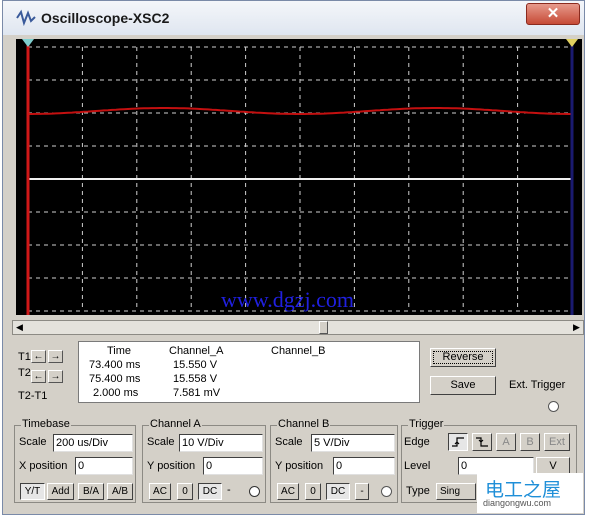 Image resolution: width=589 pixels, height=517 pixels. Describe the element at coordinates (116, 393) in the screenshot. I see `t2-t1-time: 2.000 ms` at that location.